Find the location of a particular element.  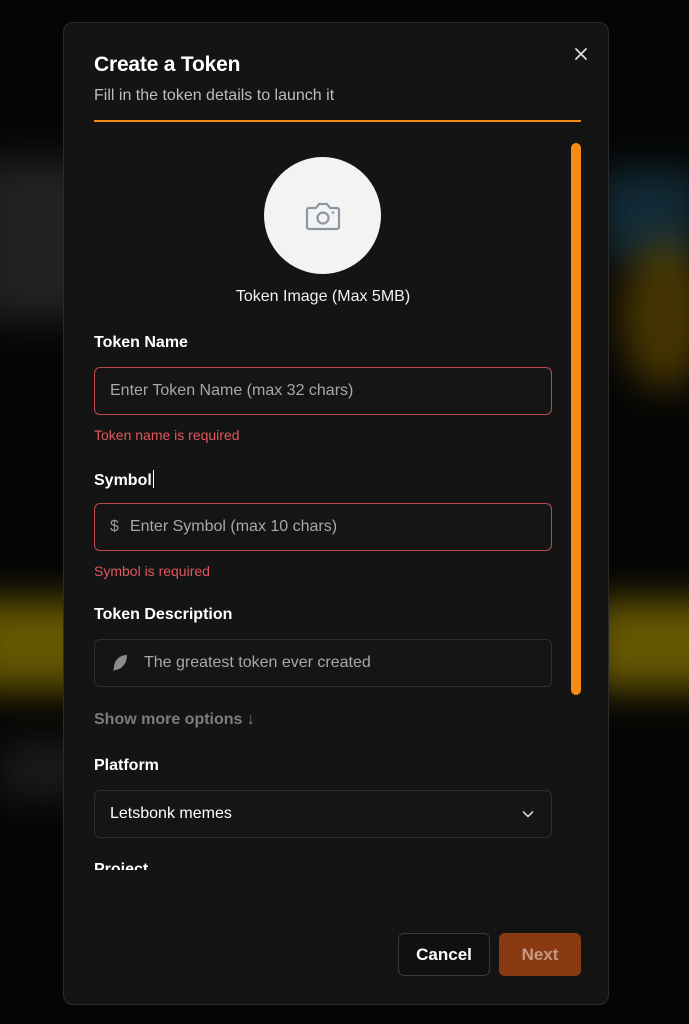

next-button: Next is located at coordinates (540, 954).